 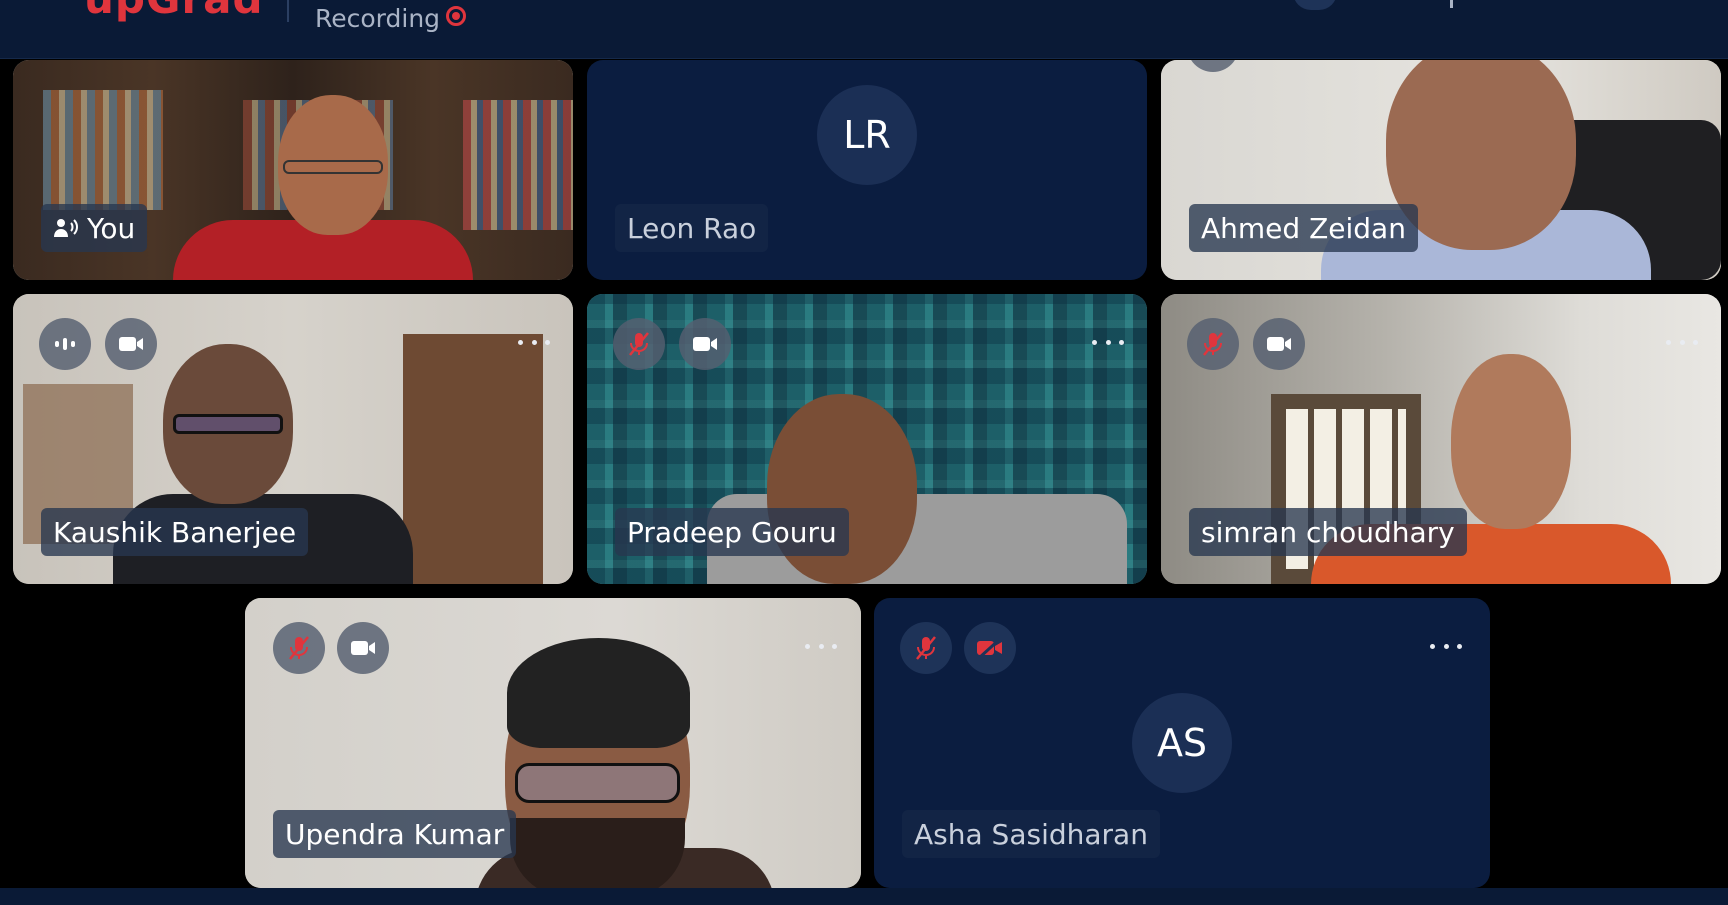 I want to click on audio-wave-icon, so click(x=65, y=344).